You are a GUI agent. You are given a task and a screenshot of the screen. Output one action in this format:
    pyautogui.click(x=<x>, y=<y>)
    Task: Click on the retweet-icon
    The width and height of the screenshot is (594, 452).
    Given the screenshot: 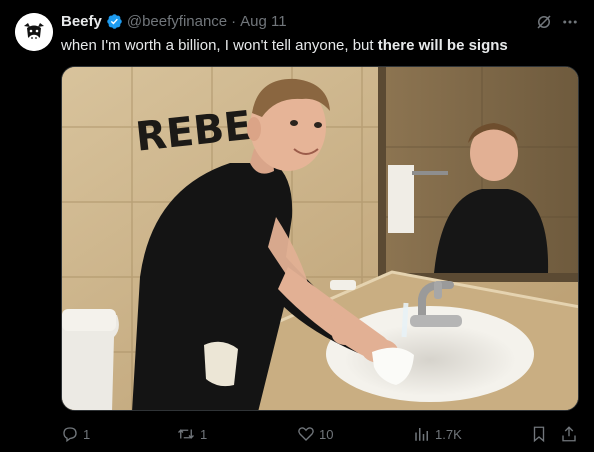 What is the action you would take?
    pyautogui.click(x=186, y=434)
    